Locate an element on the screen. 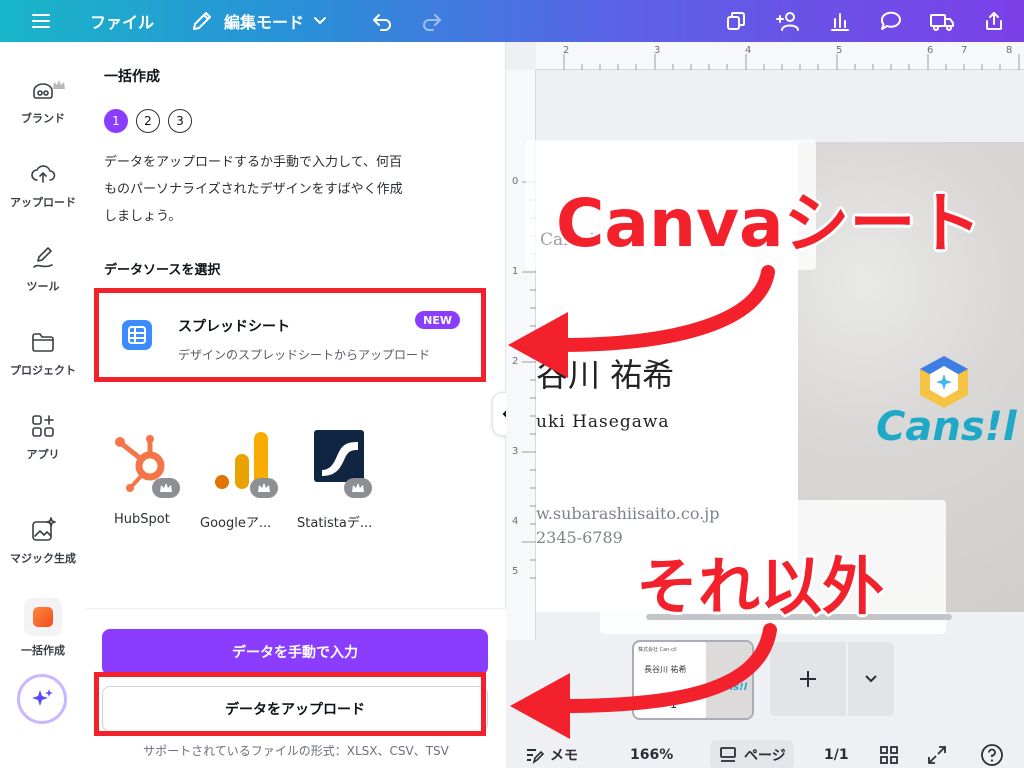 The width and height of the screenshot is (1024, 768). card-name-en: uki Hasegawa is located at coordinates (603, 422).